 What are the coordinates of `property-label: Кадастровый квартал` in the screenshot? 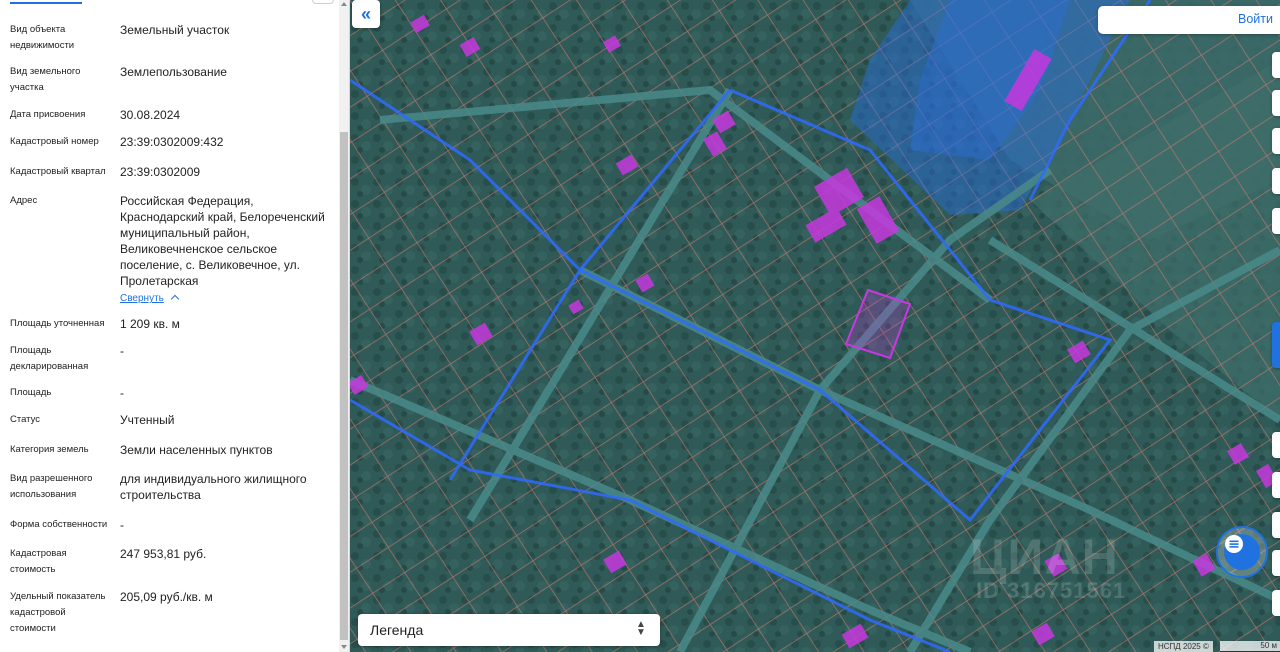 It's located at (58, 171).